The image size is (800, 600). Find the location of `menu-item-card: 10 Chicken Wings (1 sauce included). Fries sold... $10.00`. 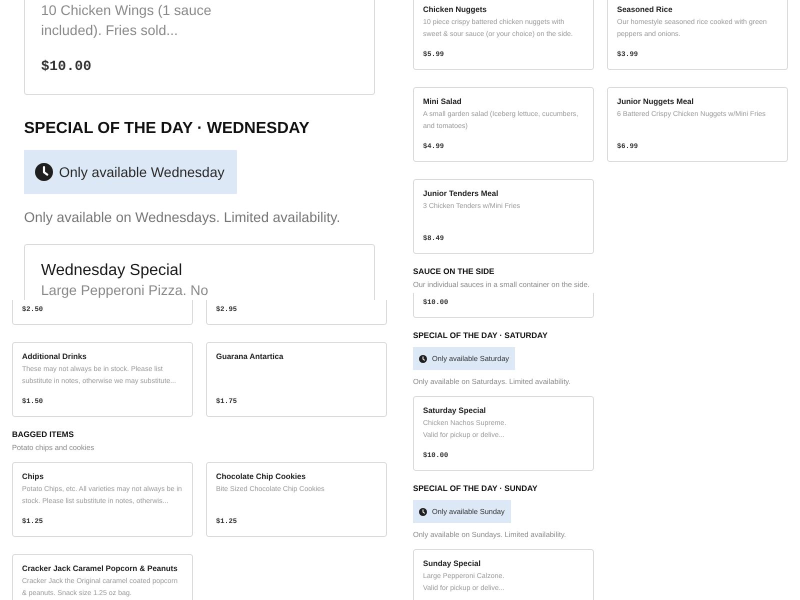

menu-item-card: 10 Chicken Wings (1 sauce included). Fries sold... $10.00 is located at coordinates (199, 47).